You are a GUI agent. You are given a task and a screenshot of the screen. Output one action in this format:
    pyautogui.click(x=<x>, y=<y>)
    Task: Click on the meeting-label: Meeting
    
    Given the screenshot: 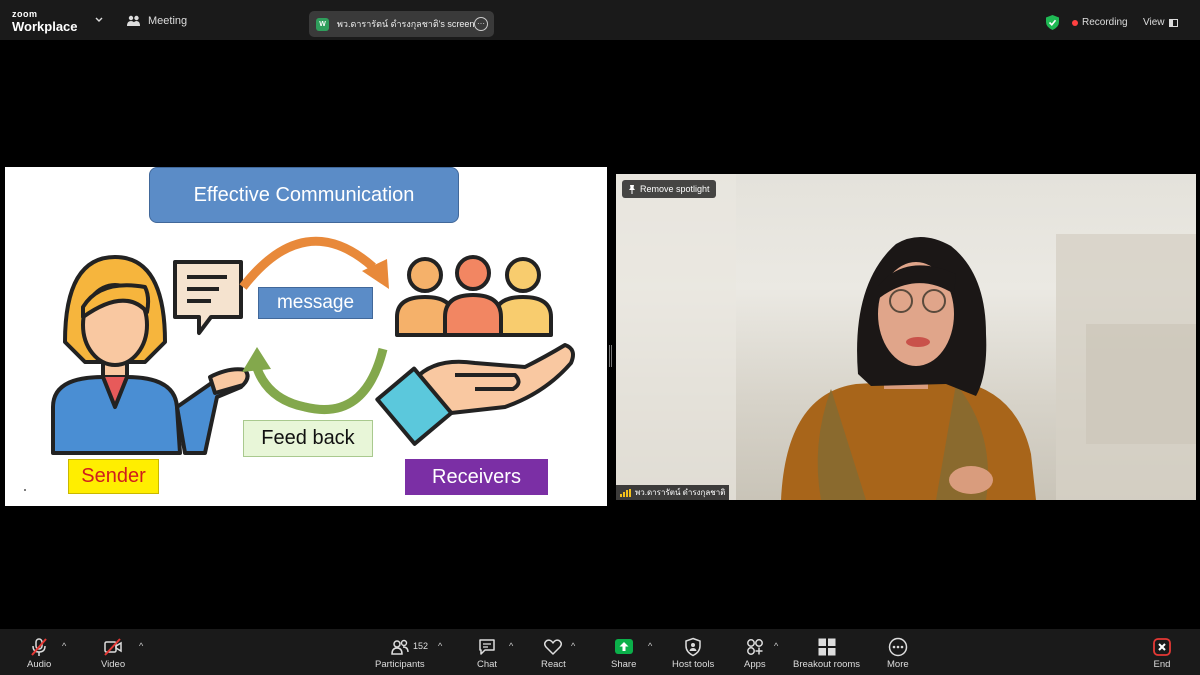 What is the action you would take?
    pyautogui.click(x=168, y=21)
    